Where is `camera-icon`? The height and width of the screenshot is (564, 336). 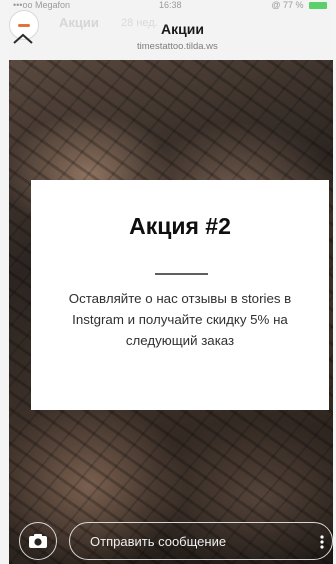 camera-icon is located at coordinates (38, 541).